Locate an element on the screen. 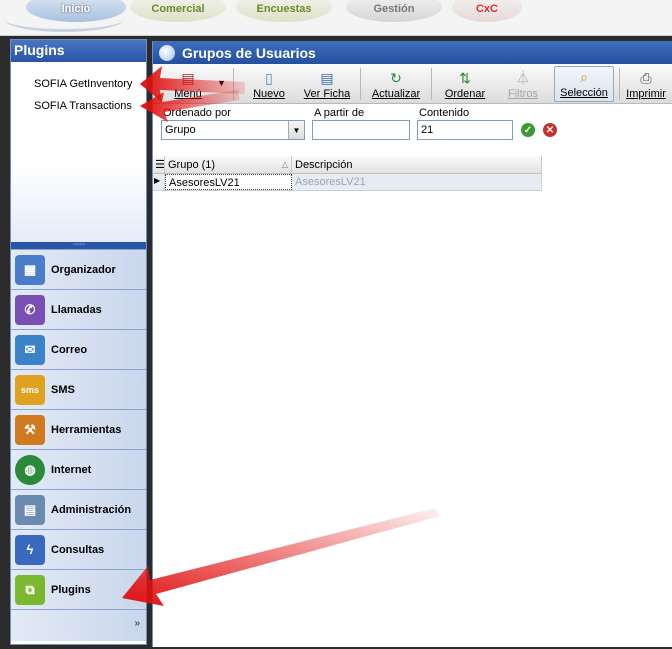  print-label: Imprimir is located at coordinates (646, 94).